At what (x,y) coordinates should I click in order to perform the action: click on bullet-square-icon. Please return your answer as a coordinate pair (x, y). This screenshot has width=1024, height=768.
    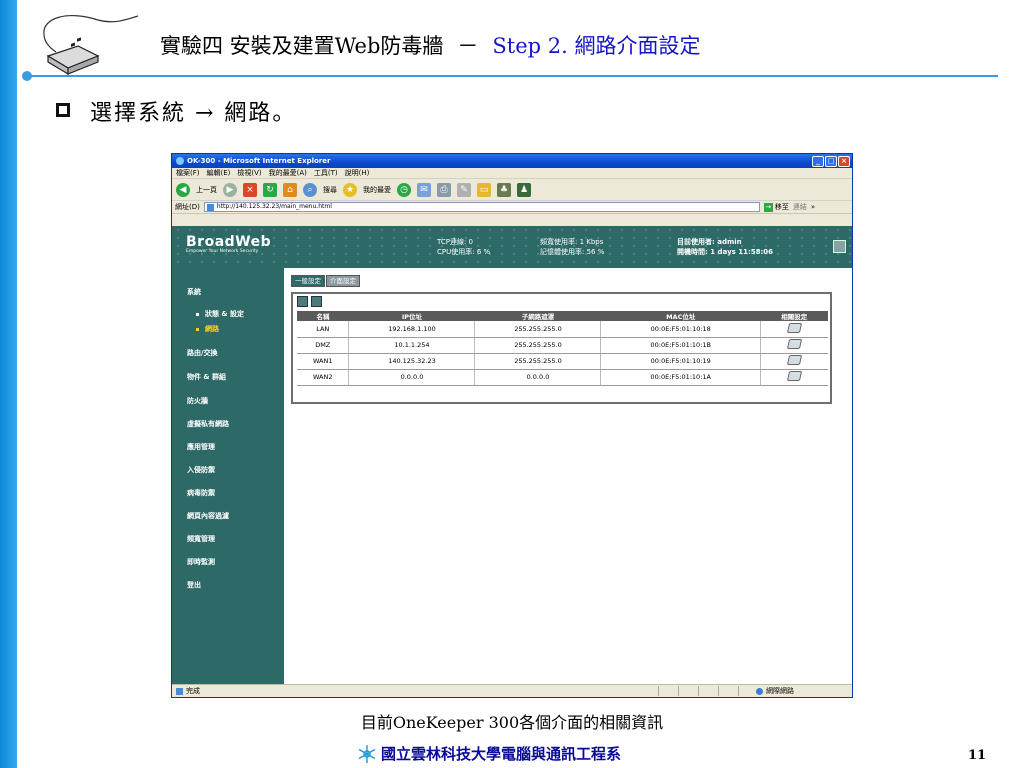
    Looking at the image, I should click on (63, 110).